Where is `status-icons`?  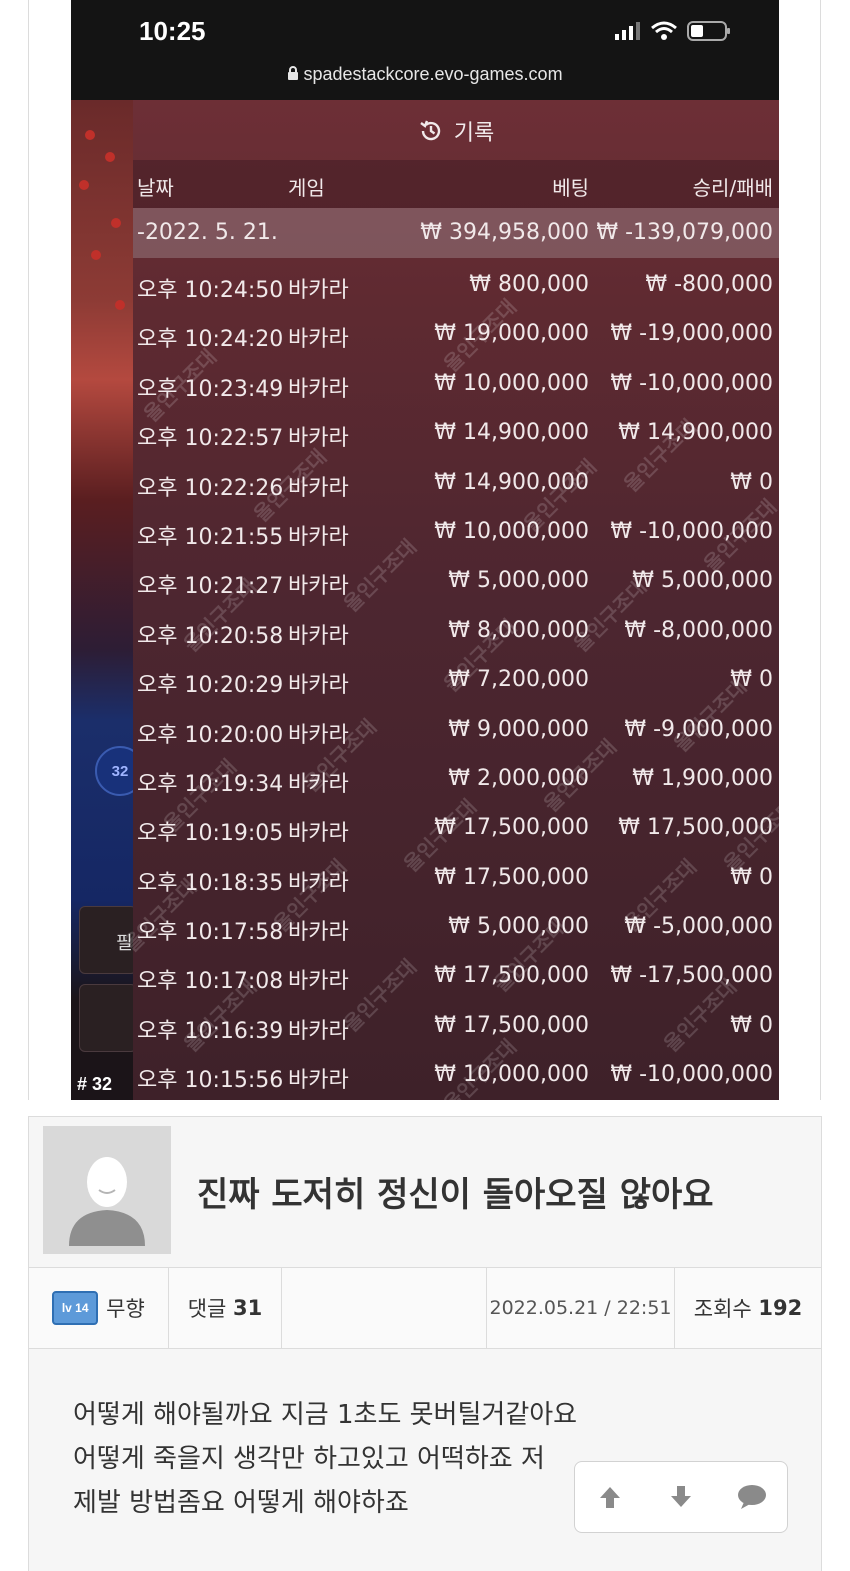
status-icons is located at coordinates (673, 31).